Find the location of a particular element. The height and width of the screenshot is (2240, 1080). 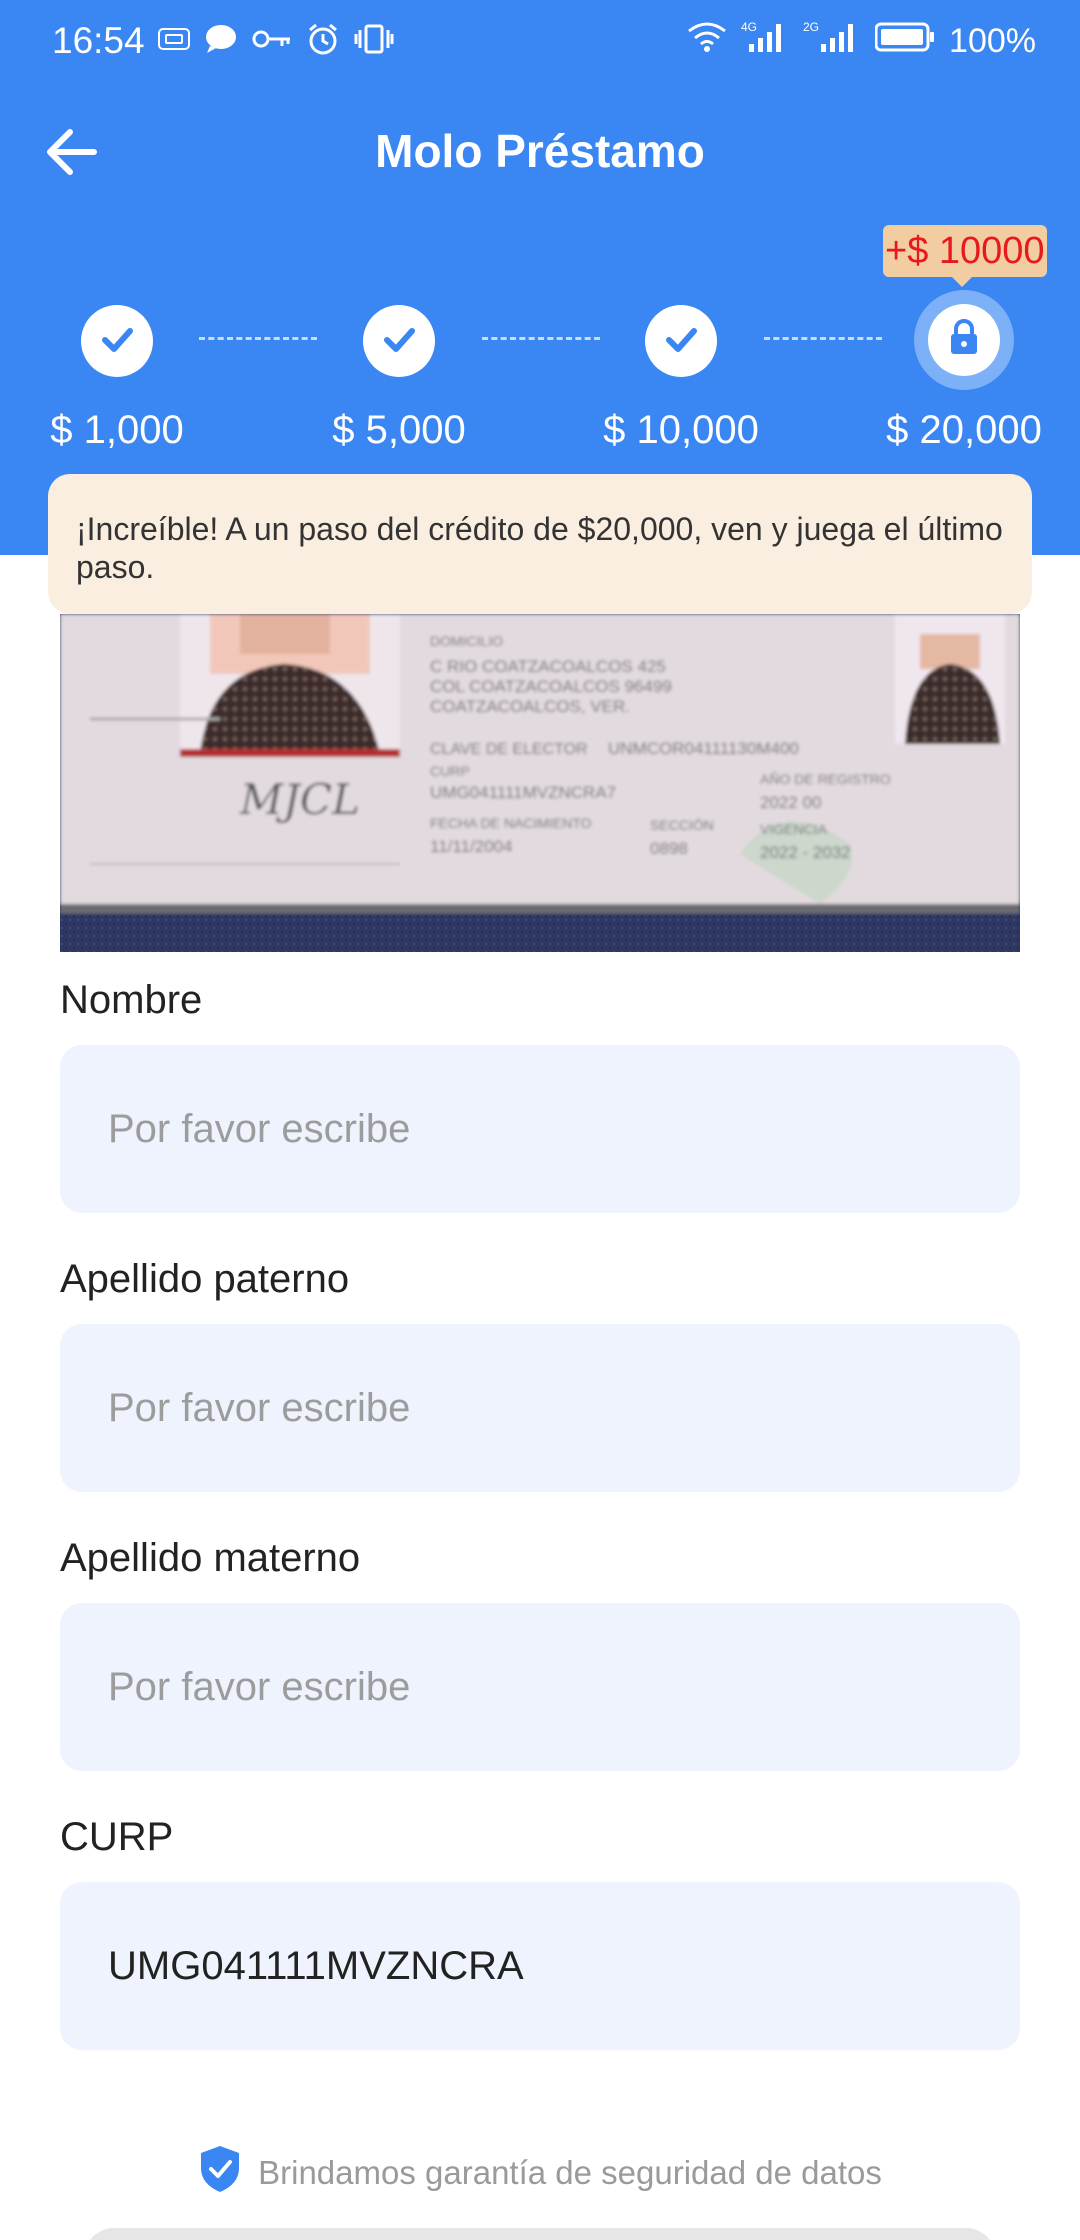

nombre-label: Nombre is located at coordinates (131, 1000).